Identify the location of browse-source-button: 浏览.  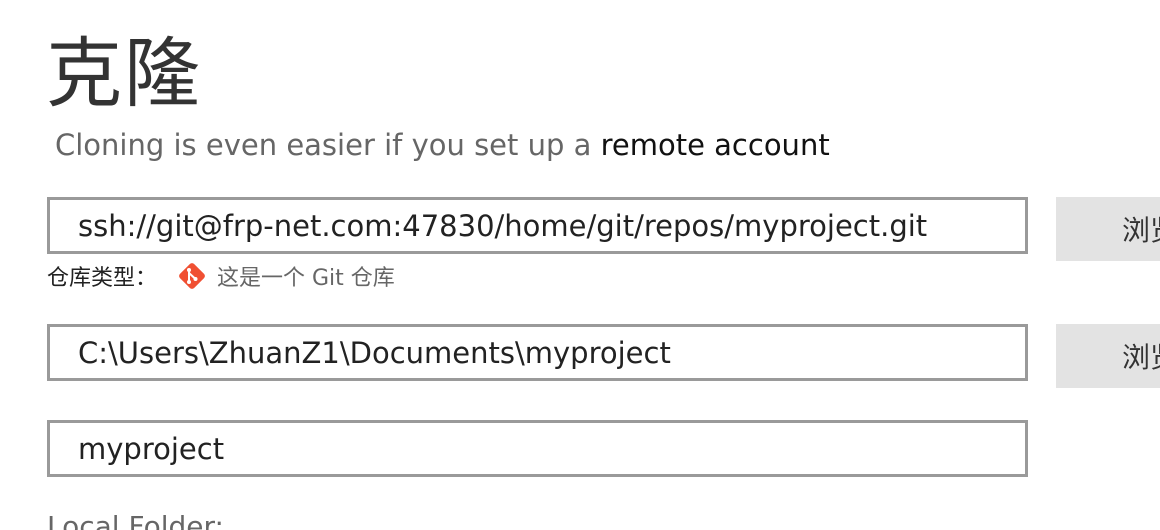
(1108, 229).